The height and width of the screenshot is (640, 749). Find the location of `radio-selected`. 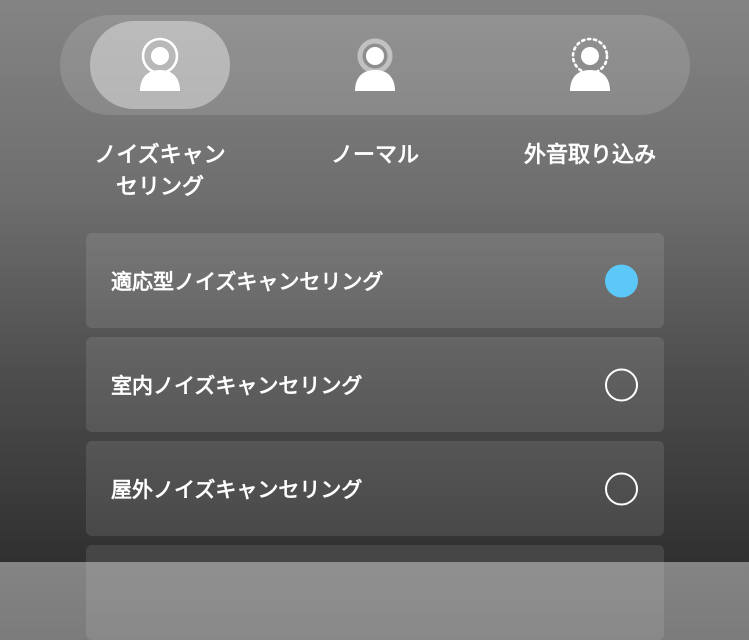

radio-selected is located at coordinates (621, 280).